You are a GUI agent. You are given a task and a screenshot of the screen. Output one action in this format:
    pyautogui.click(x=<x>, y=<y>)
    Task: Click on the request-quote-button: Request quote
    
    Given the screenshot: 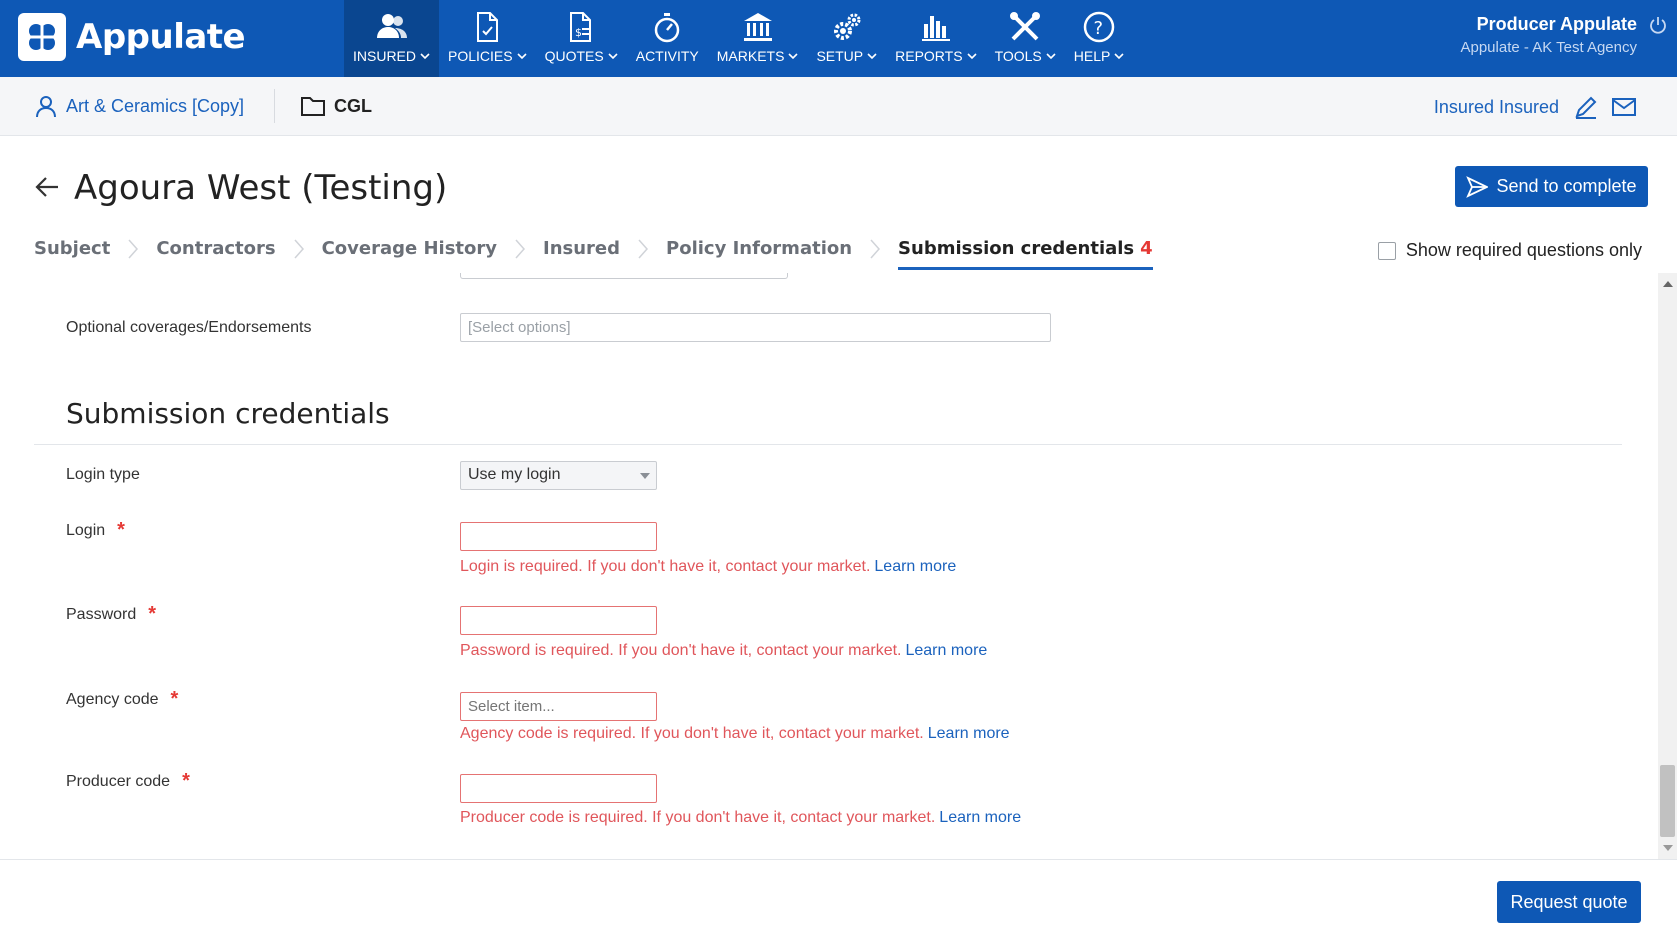 What is the action you would take?
    pyautogui.click(x=1569, y=902)
    